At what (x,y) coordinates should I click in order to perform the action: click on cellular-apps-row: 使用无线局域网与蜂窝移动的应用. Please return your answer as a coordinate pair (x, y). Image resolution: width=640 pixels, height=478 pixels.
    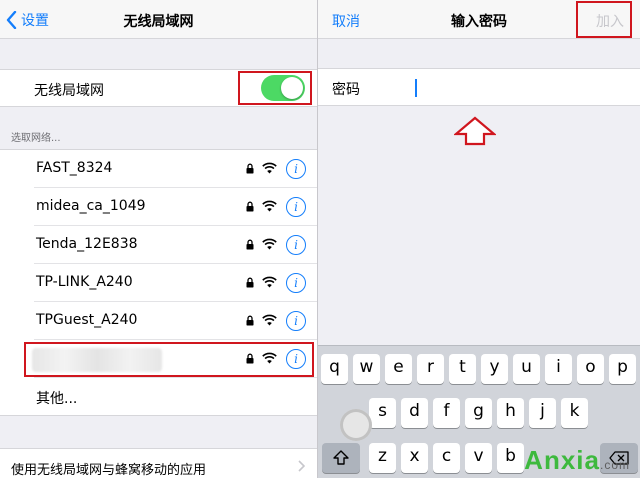
    Looking at the image, I should click on (158, 463).